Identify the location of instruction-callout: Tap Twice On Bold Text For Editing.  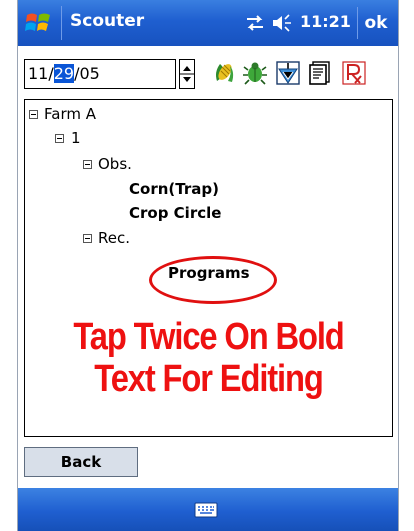
(208, 358).